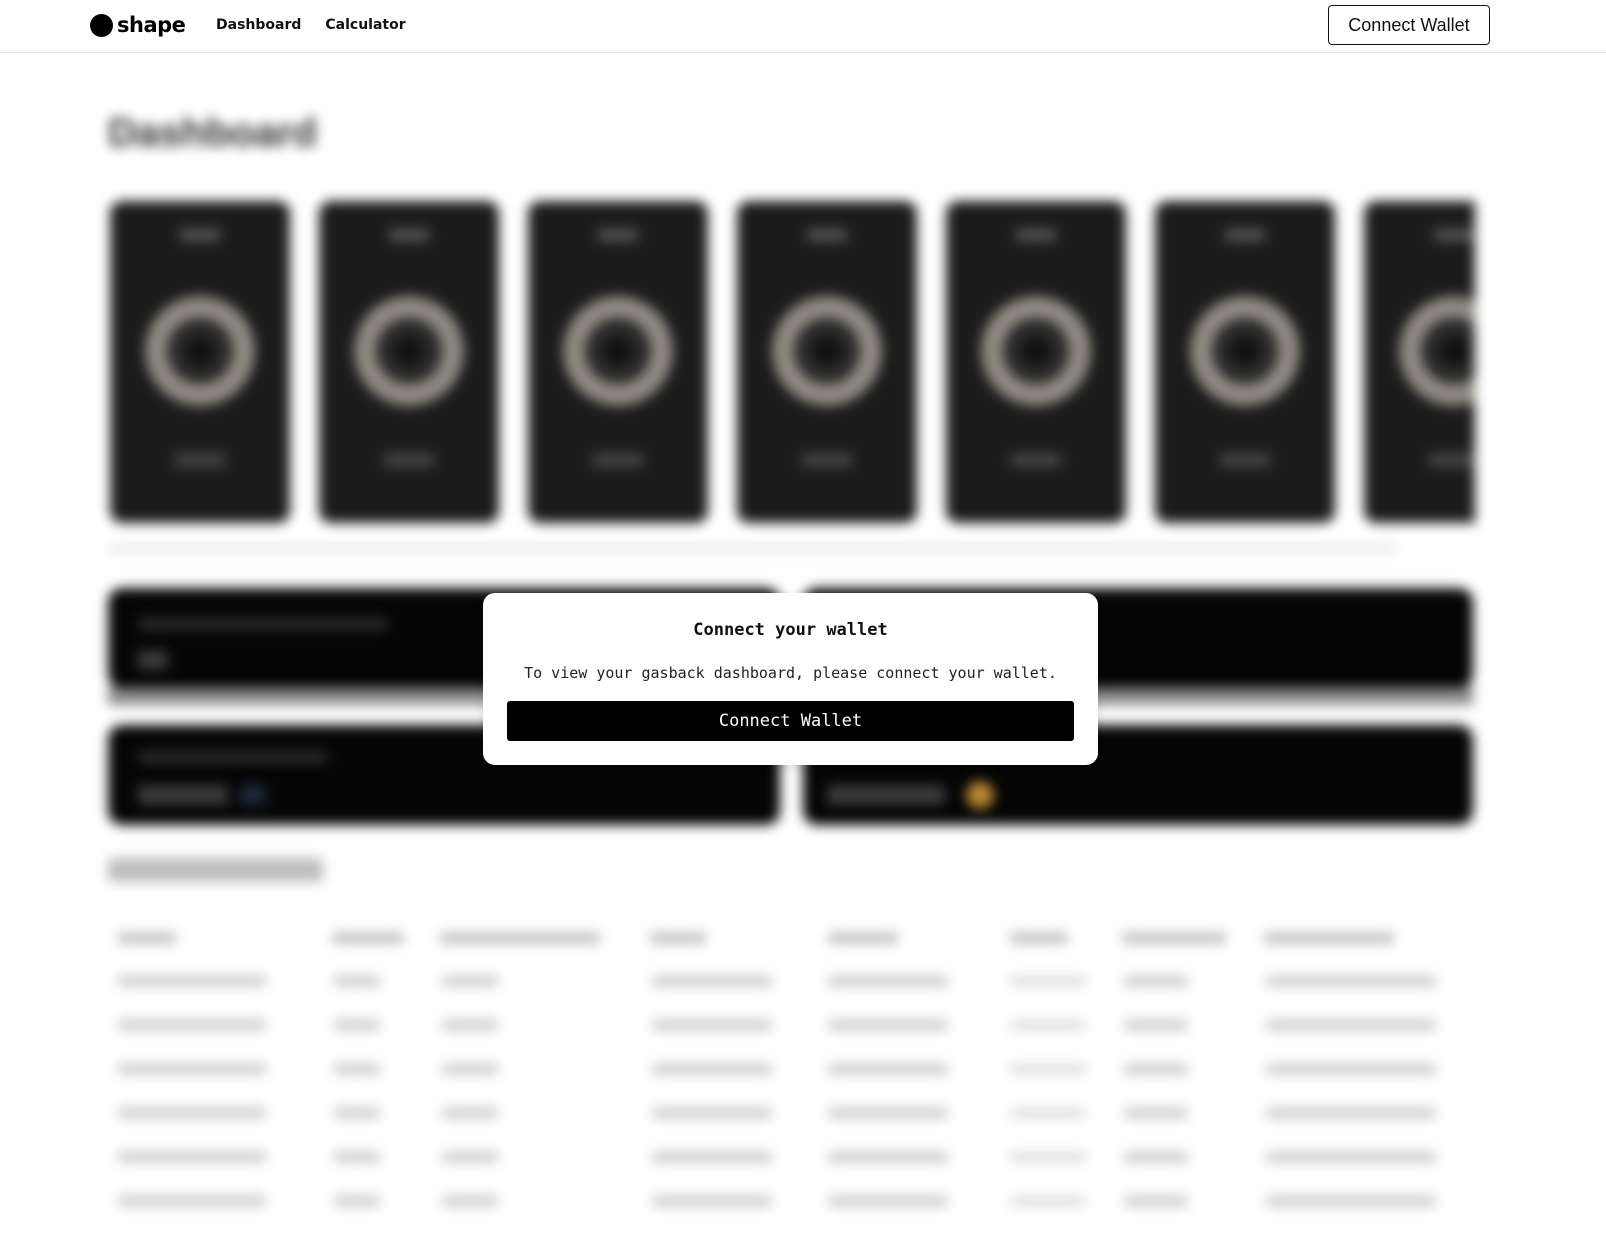 The height and width of the screenshot is (1257, 1606). Describe the element at coordinates (790, 630) in the screenshot. I see `modal-title: Connect your wallet` at that location.